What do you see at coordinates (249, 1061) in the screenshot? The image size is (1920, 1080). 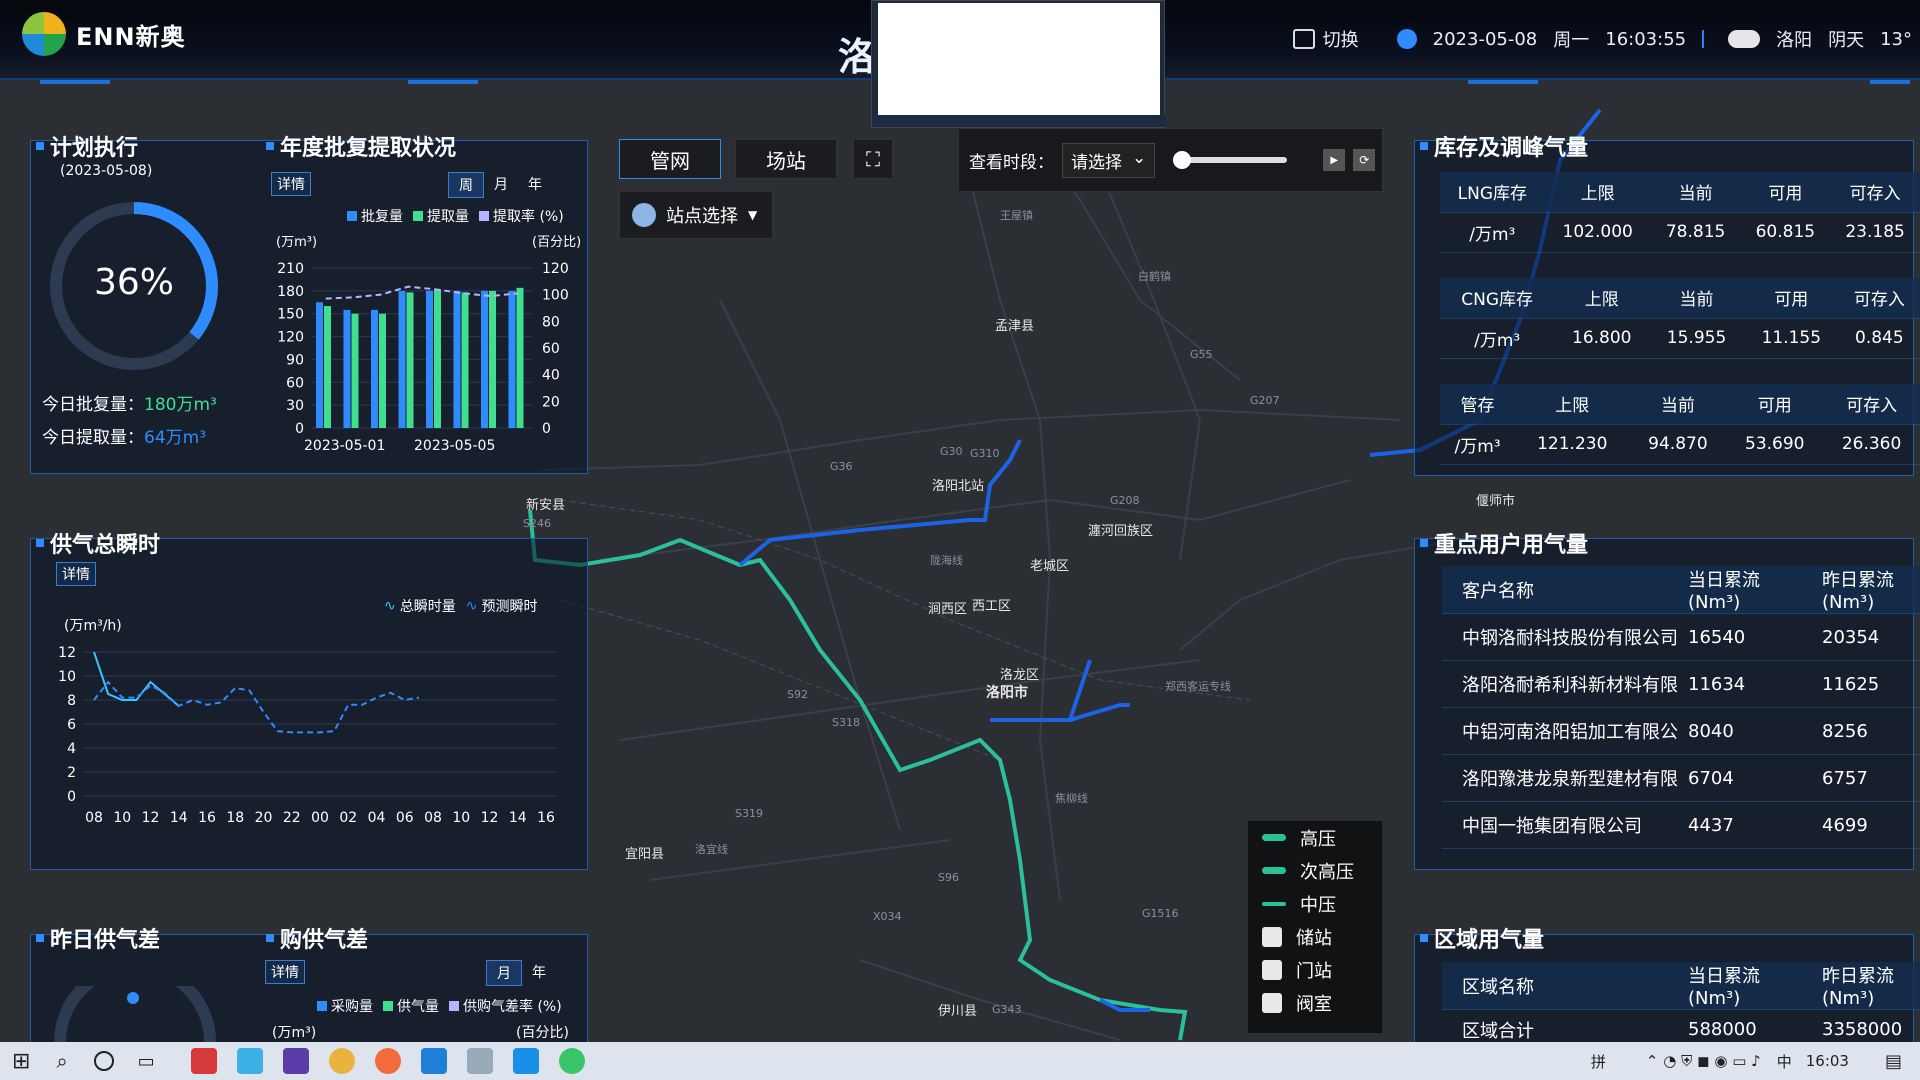 I see `browser-icon` at bounding box center [249, 1061].